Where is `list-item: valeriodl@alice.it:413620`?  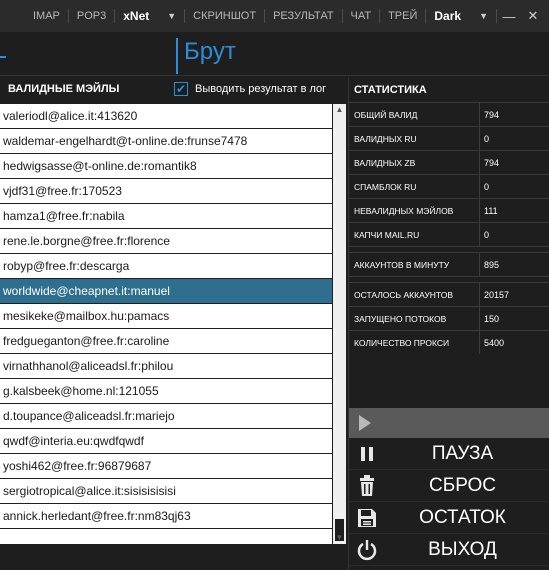
list-item: valeriodl@alice.it:413620 is located at coordinates (166, 116).